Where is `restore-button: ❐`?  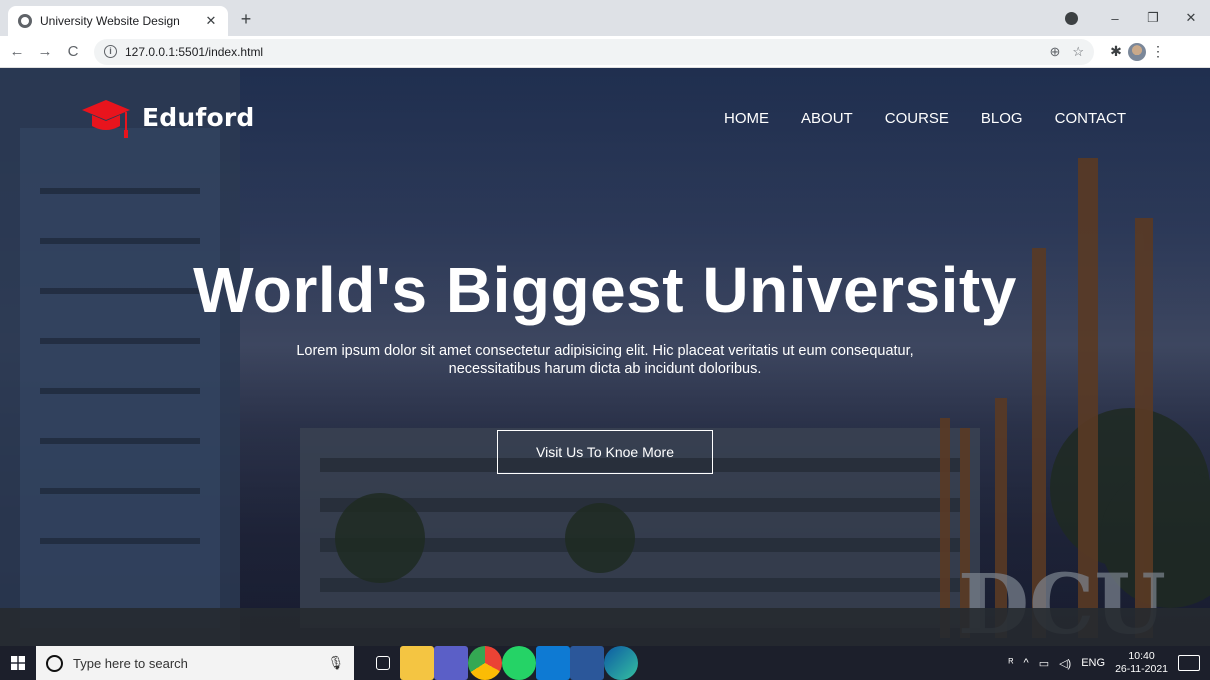 restore-button: ❐ is located at coordinates (1153, 18).